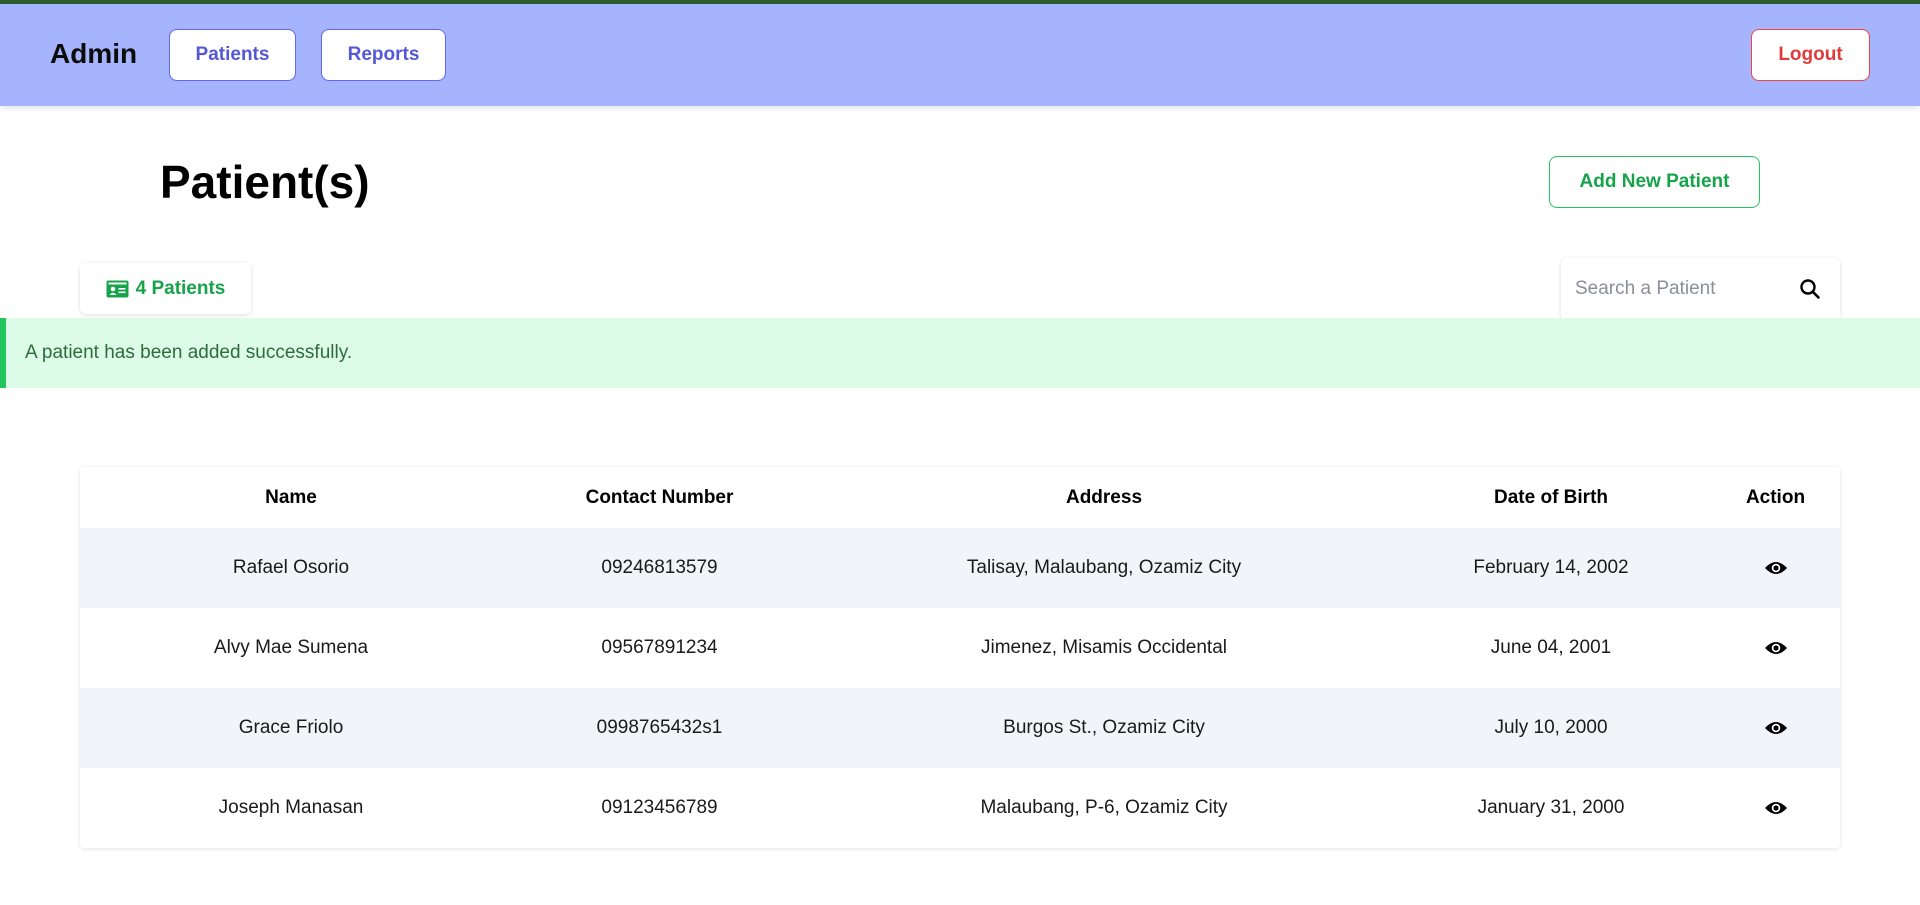 The image size is (1920, 905). I want to click on search-input, so click(1680, 289).